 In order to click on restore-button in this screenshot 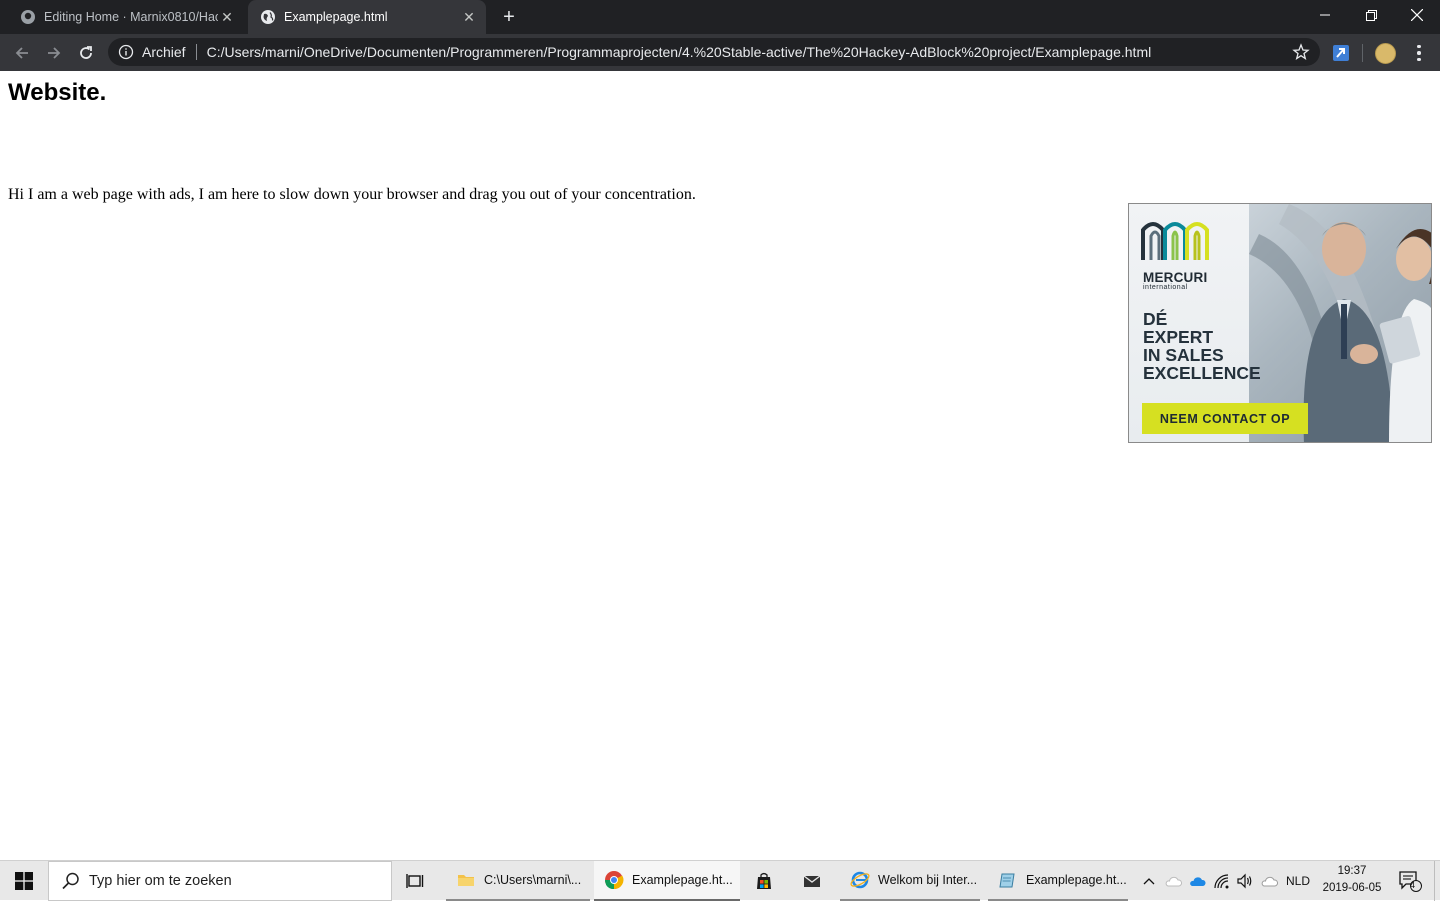, I will do `click(1371, 15)`.